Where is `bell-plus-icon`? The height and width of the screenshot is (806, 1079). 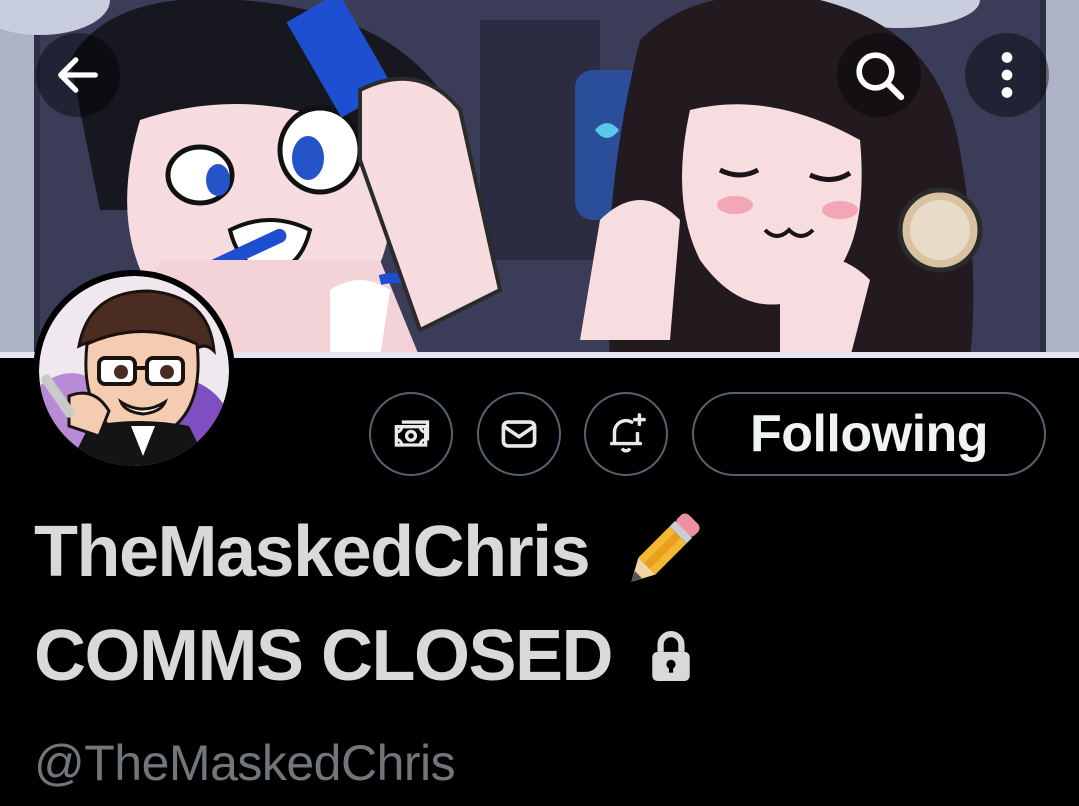
bell-plus-icon is located at coordinates (627, 433).